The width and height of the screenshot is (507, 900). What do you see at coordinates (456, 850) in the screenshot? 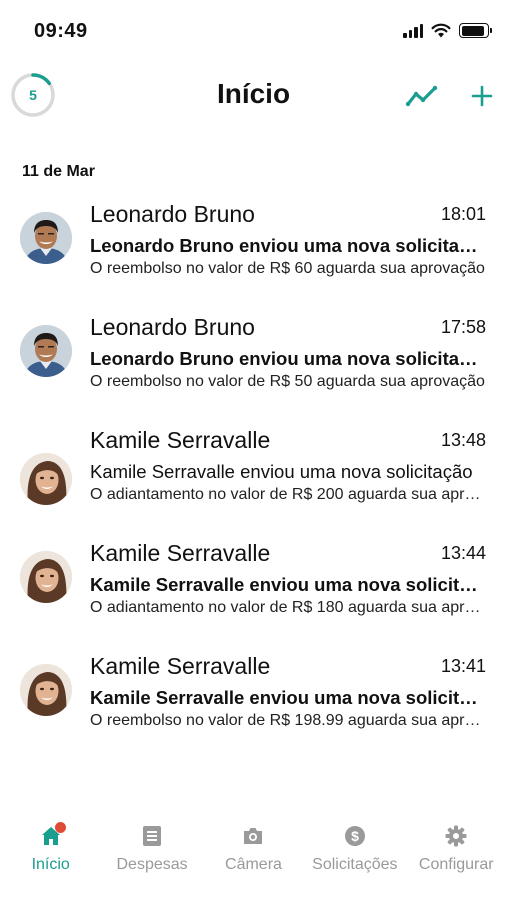
I see `tab-gear: Configurar` at bounding box center [456, 850].